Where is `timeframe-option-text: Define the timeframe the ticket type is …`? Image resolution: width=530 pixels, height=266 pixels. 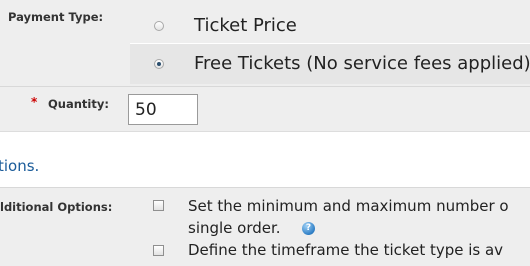 timeframe-option-text: Define the timeframe the ticket type is … is located at coordinates (346, 250).